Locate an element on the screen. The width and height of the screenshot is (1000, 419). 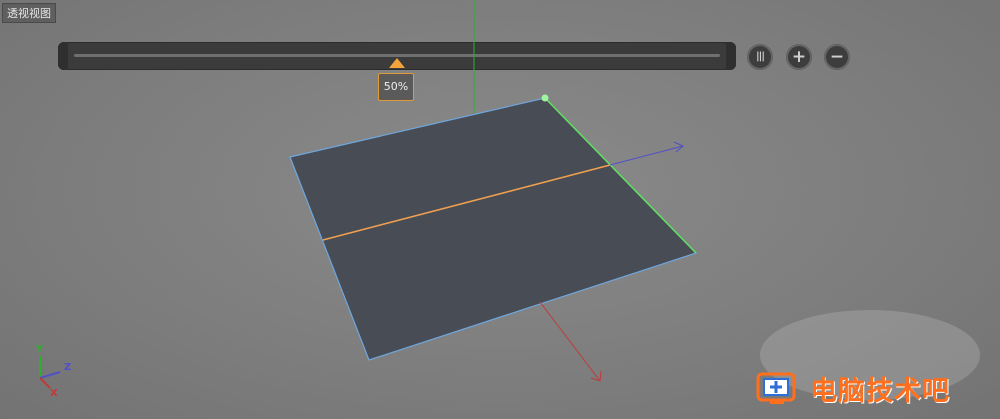
x-axis-line is located at coordinates (570, 341).